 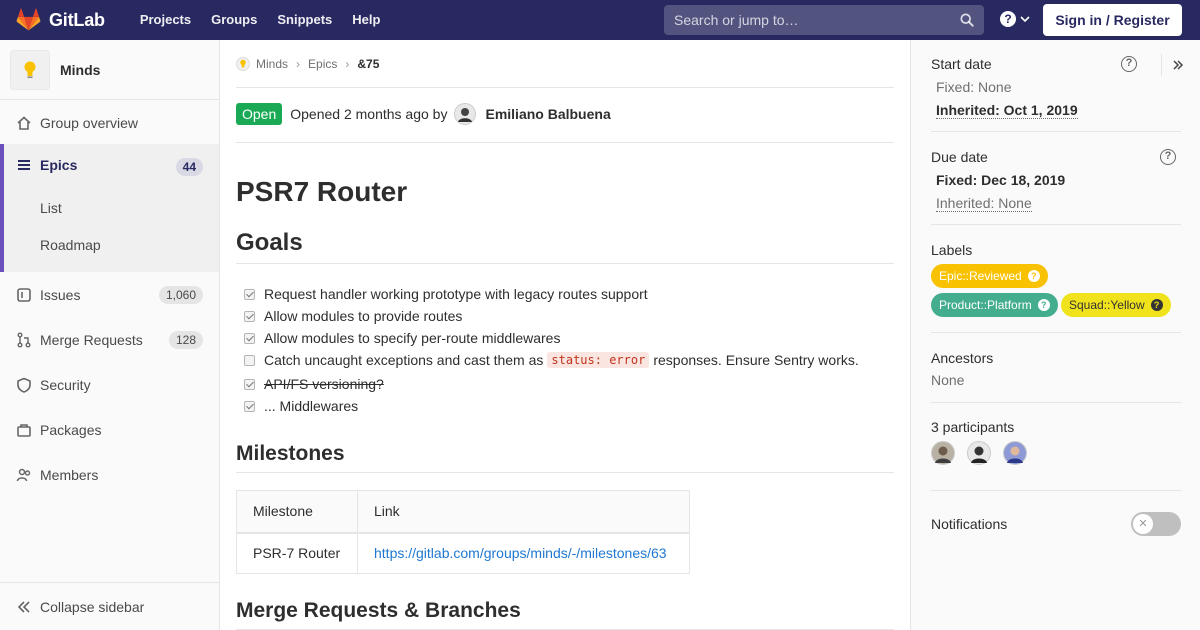 I want to click on breadcrumb: Minds › Epics › &75, so click(x=307, y=64).